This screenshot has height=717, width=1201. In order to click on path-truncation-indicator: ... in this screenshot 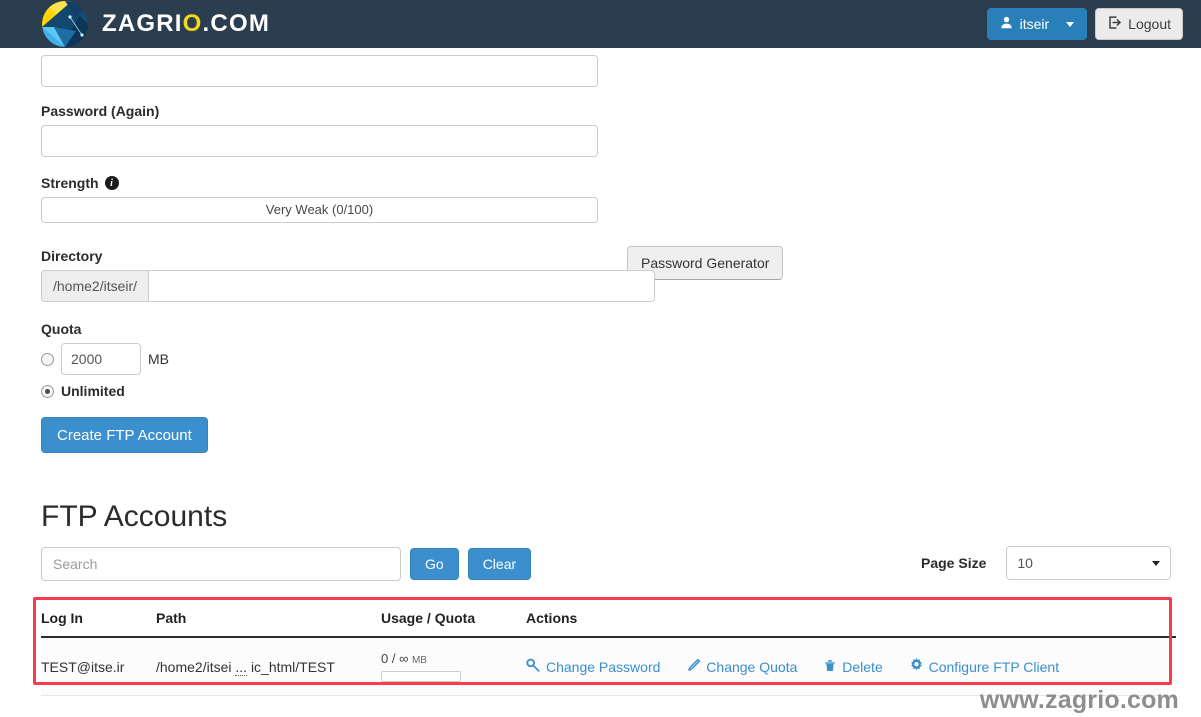, I will do `click(241, 667)`.